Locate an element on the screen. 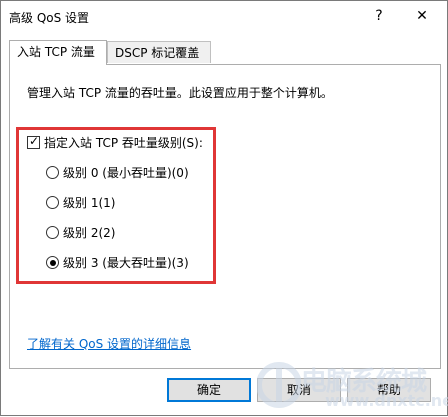 This screenshot has height=417, width=448. radio-level-0: 级别 0 (最小吞吐量)(0) is located at coordinates (117, 172).